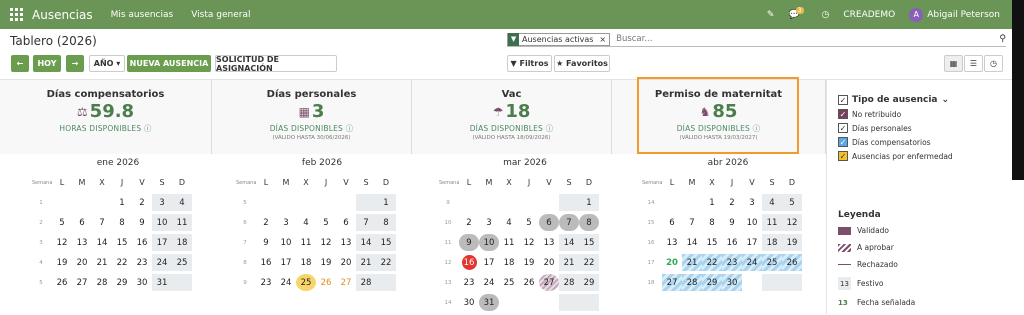  Describe the element at coordinates (102, 222) in the screenshot. I see `day-cell: 7` at that location.